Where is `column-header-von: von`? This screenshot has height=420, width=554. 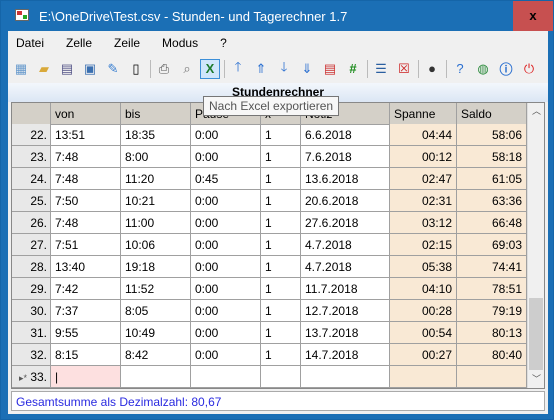 column-header-von: von is located at coordinates (86, 114).